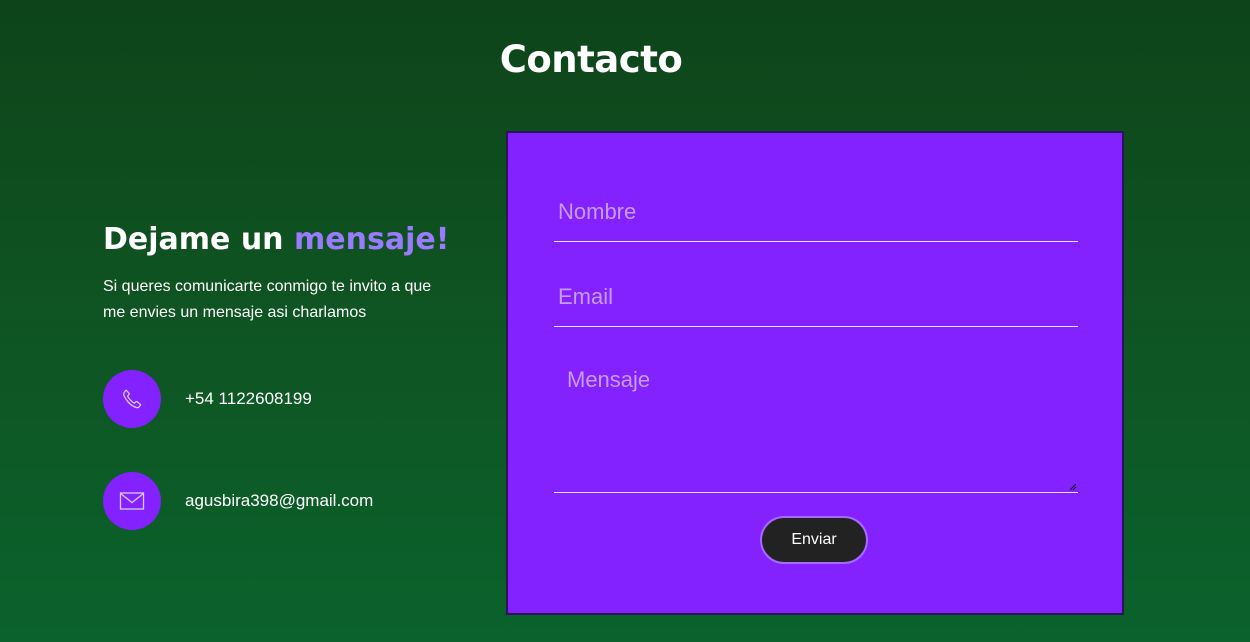 The height and width of the screenshot is (642, 1250). What do you see at coordinates (816, 304) in the screenshot?
I see `email-field: Email` at bounding box center [816, 304].